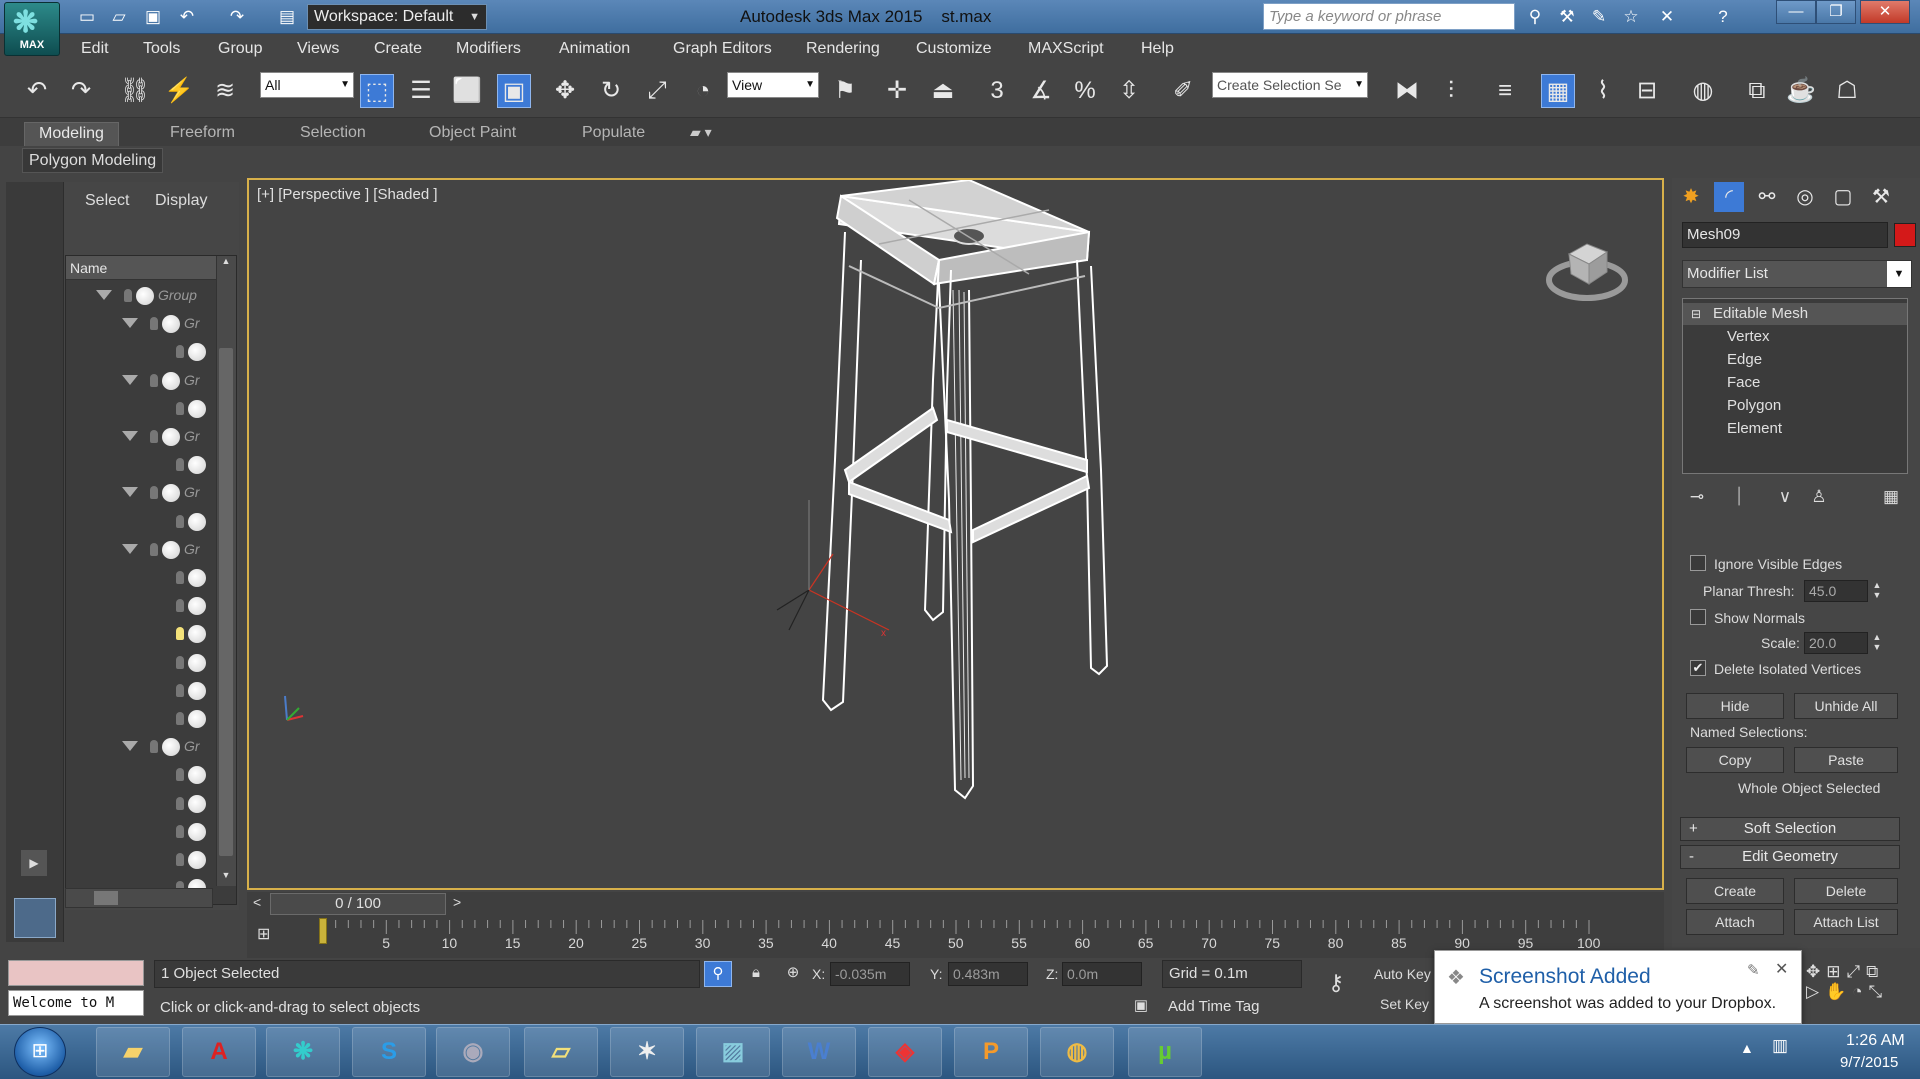 The height and width of the screenshot is (1079, 1920). Describe the element at coordinates (1667, 17) in the screenshot. I see `exchange-icon: ✕` at that location.